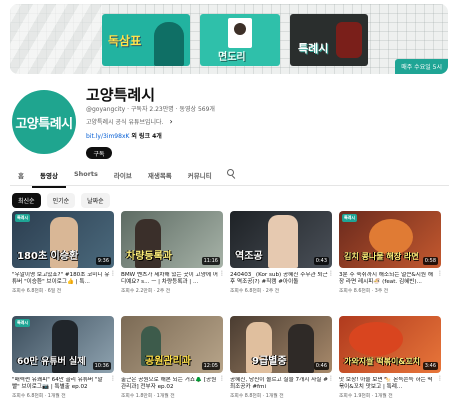 The image size is (459, 411). I want to click on banner-card-1-text: 독삼표, so click(125, 41).